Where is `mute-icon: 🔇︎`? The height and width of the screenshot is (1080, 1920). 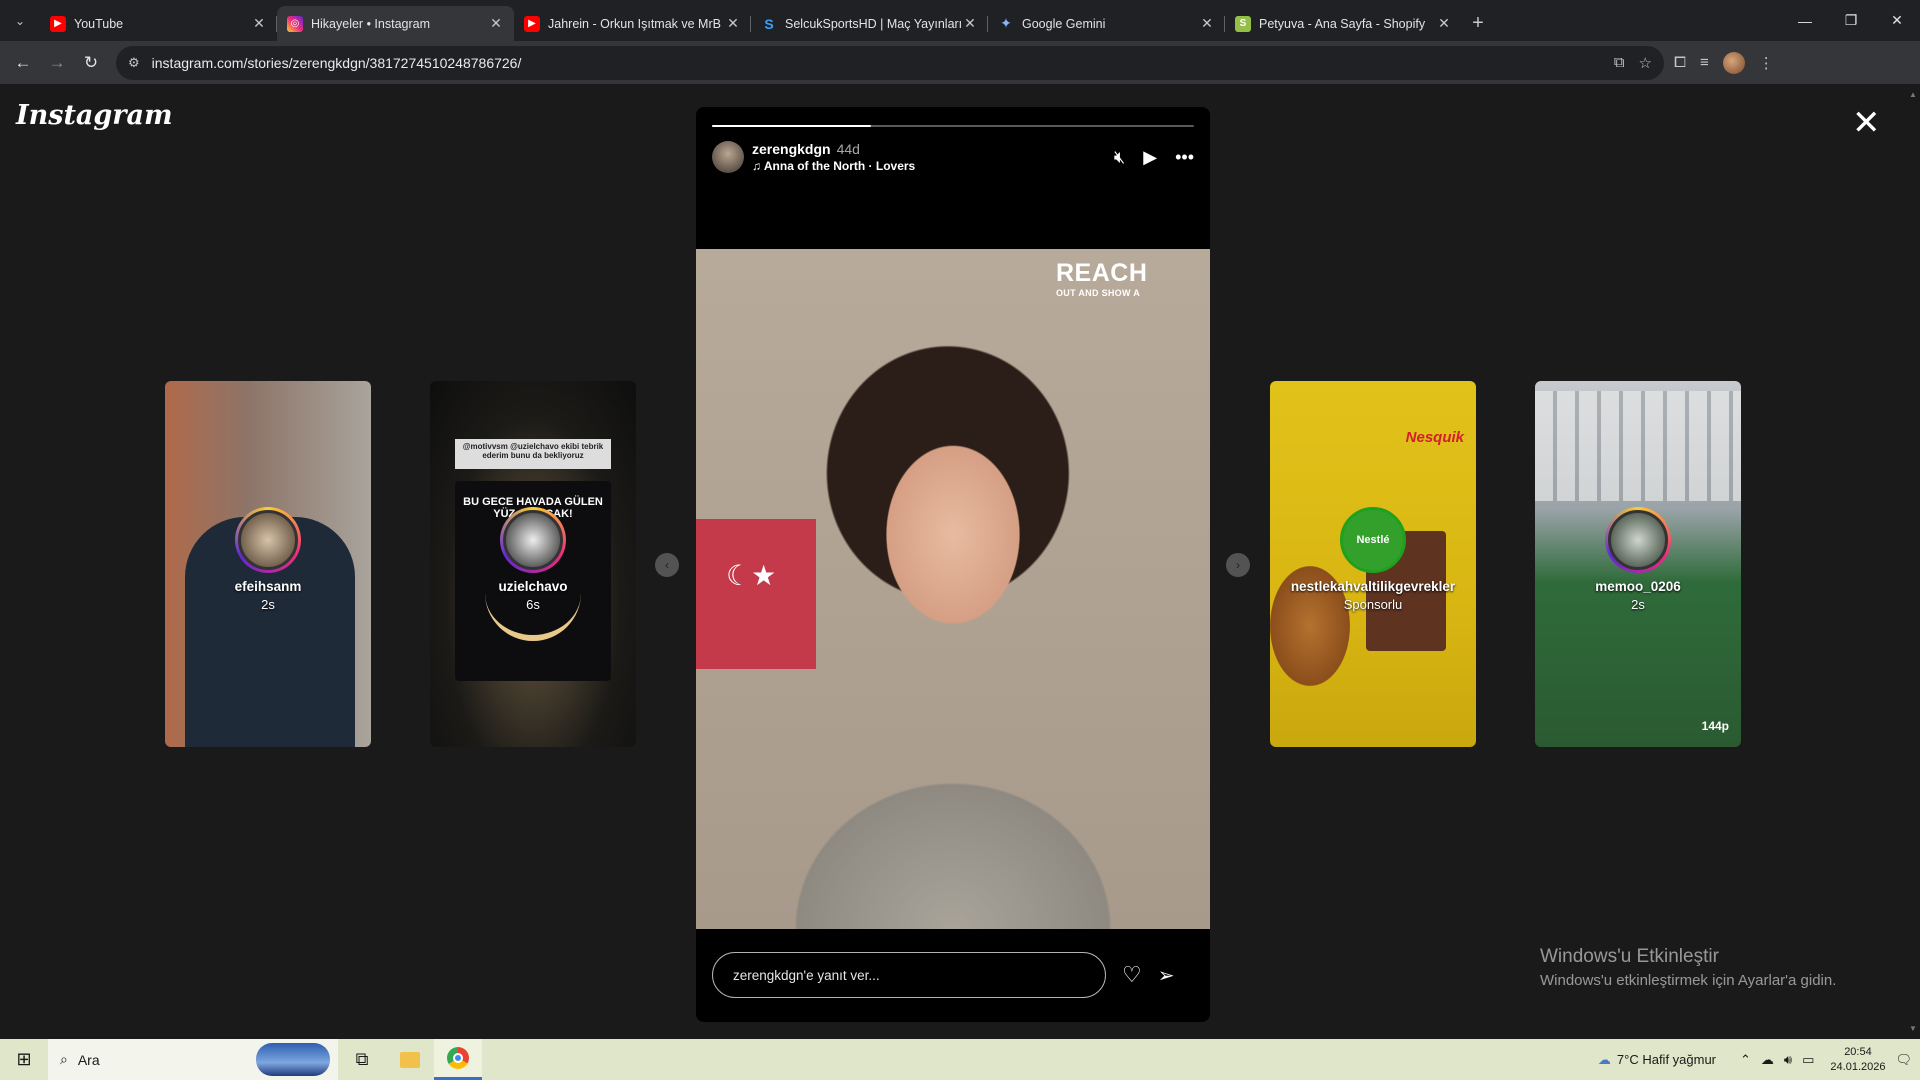
mute-icon: 🔇︎ is located at coordinates (1119, 157).